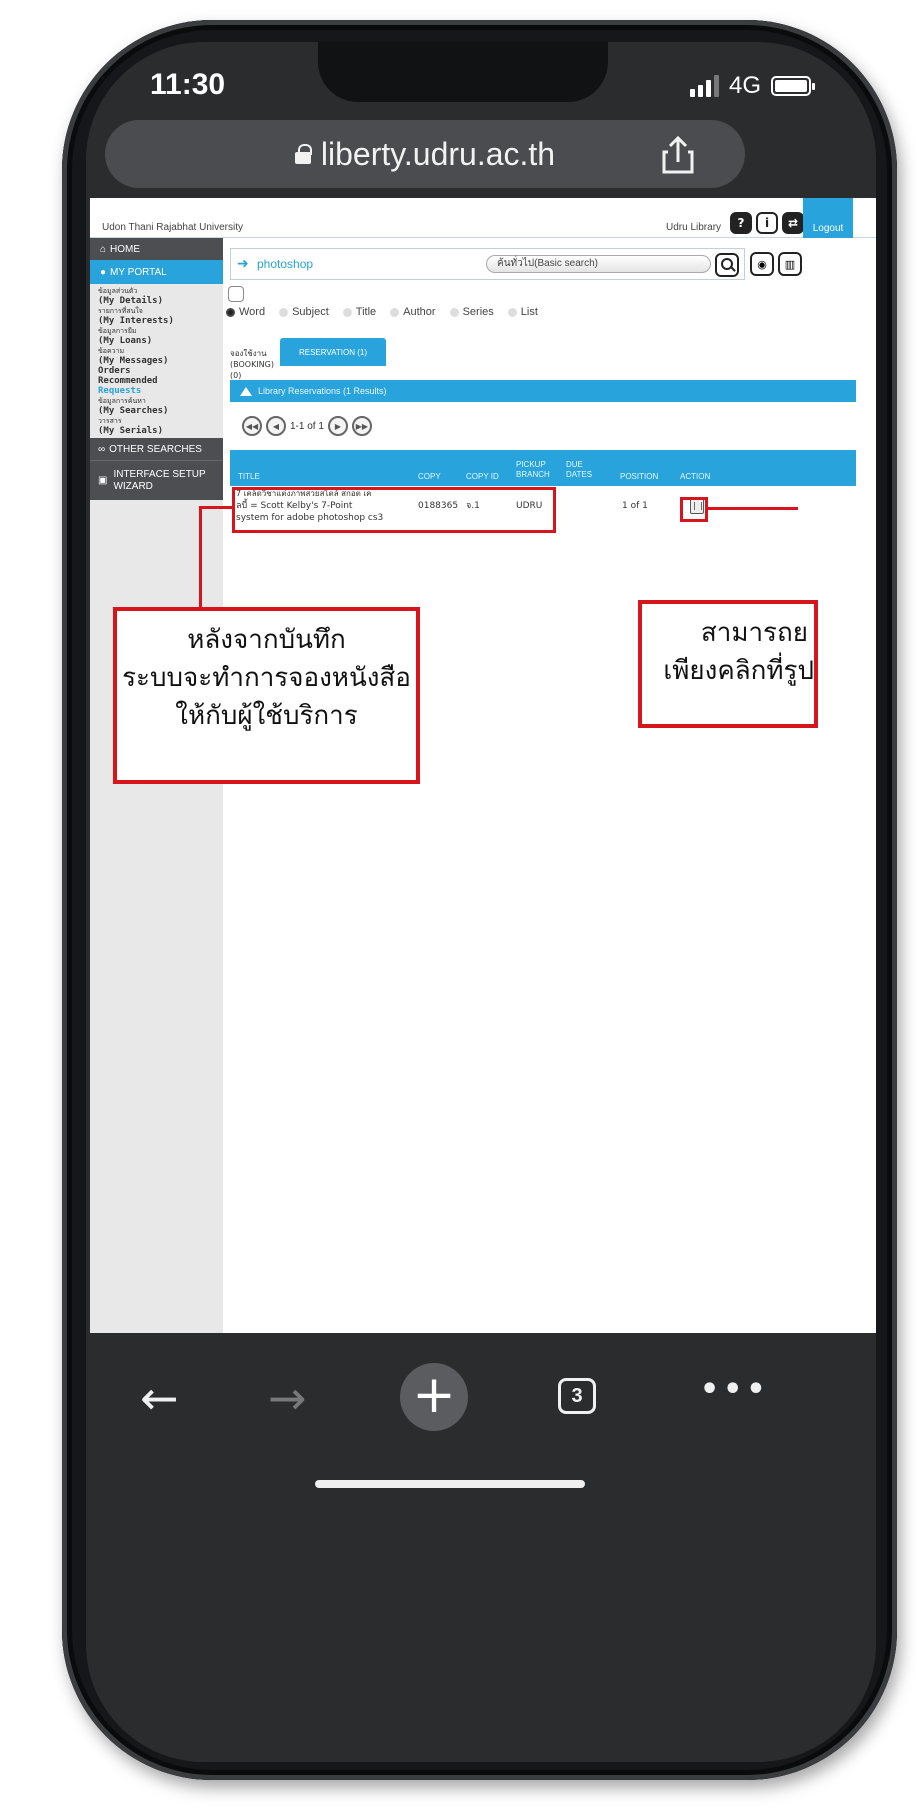  Describe the element at coordinates (160, 426) in the screenshot. I see `sidebar-item-my-serials: วารสาร (My Serials)` at that location.